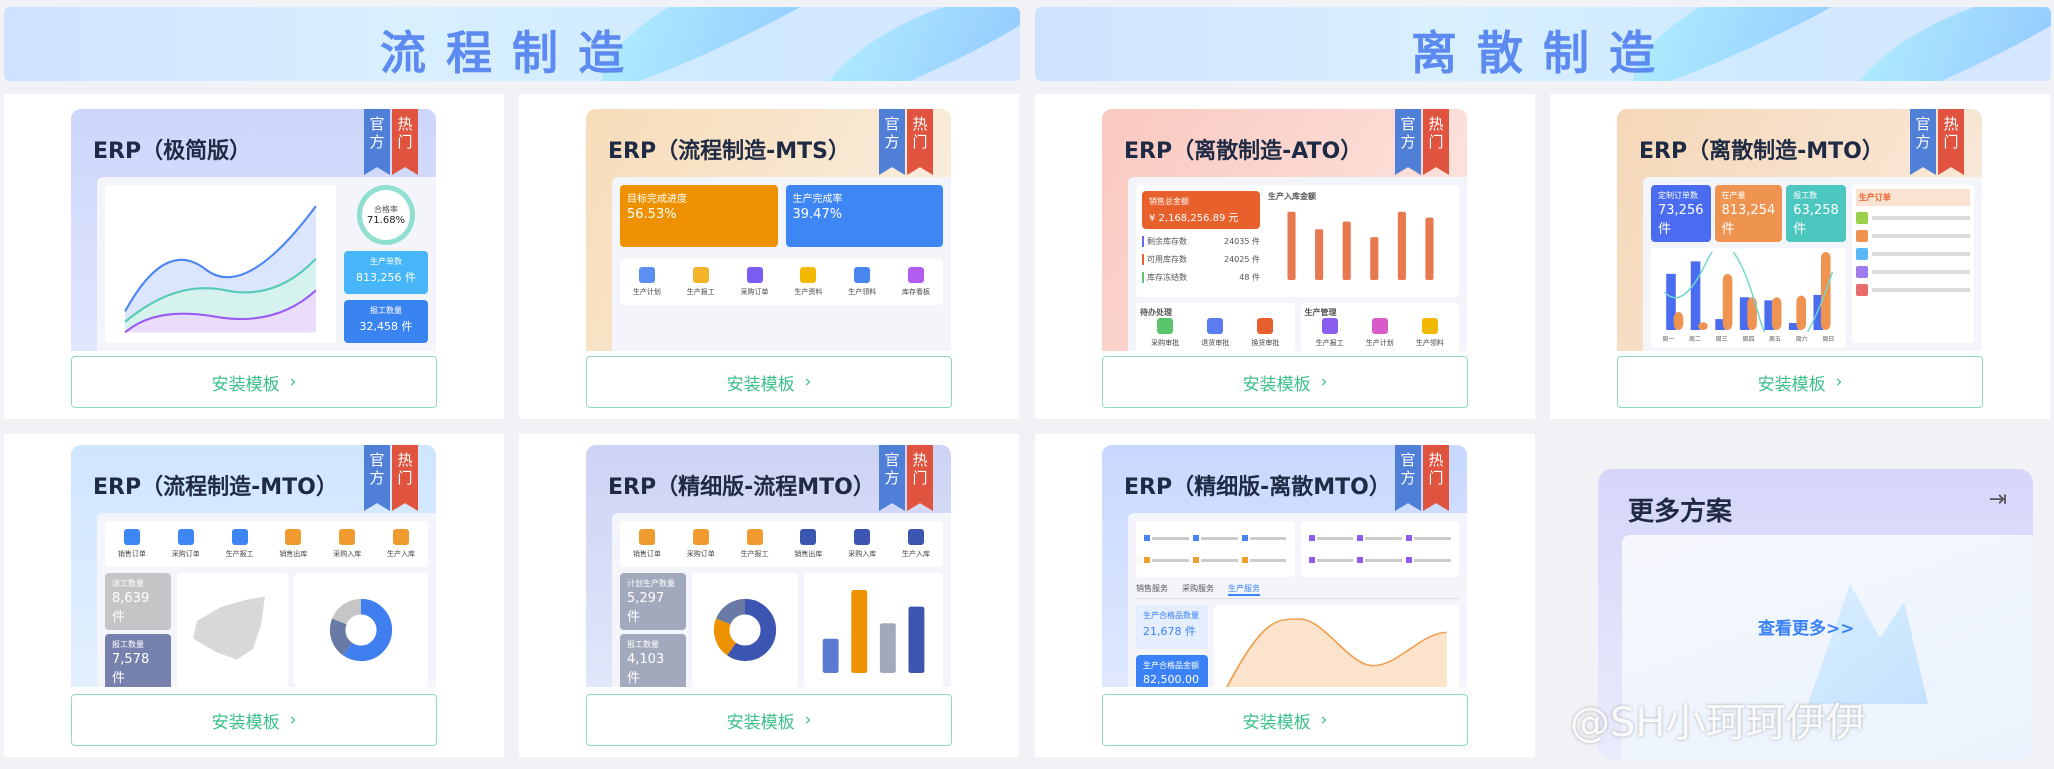 This screenshot has height=769, width=2054. Describe the element at coordinates (131, 669) in the screenshot. I see `kpi-value: 7,578 件` at that location.